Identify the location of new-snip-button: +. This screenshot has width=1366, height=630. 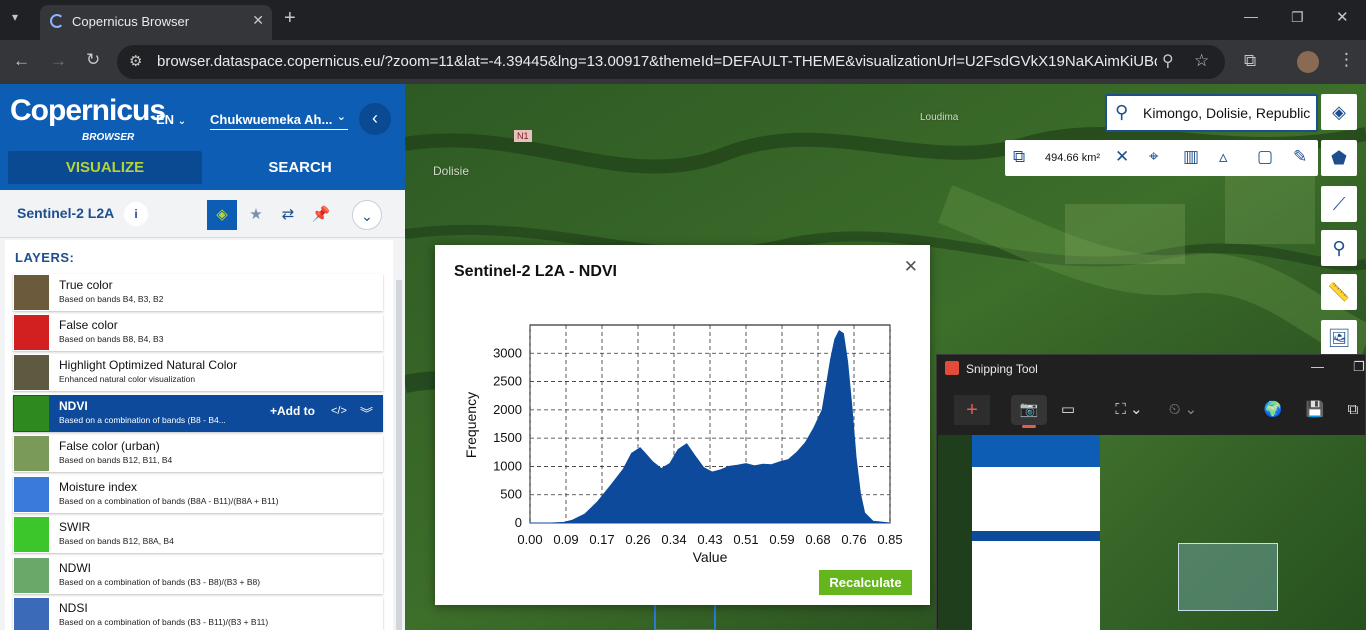
(972, 410).